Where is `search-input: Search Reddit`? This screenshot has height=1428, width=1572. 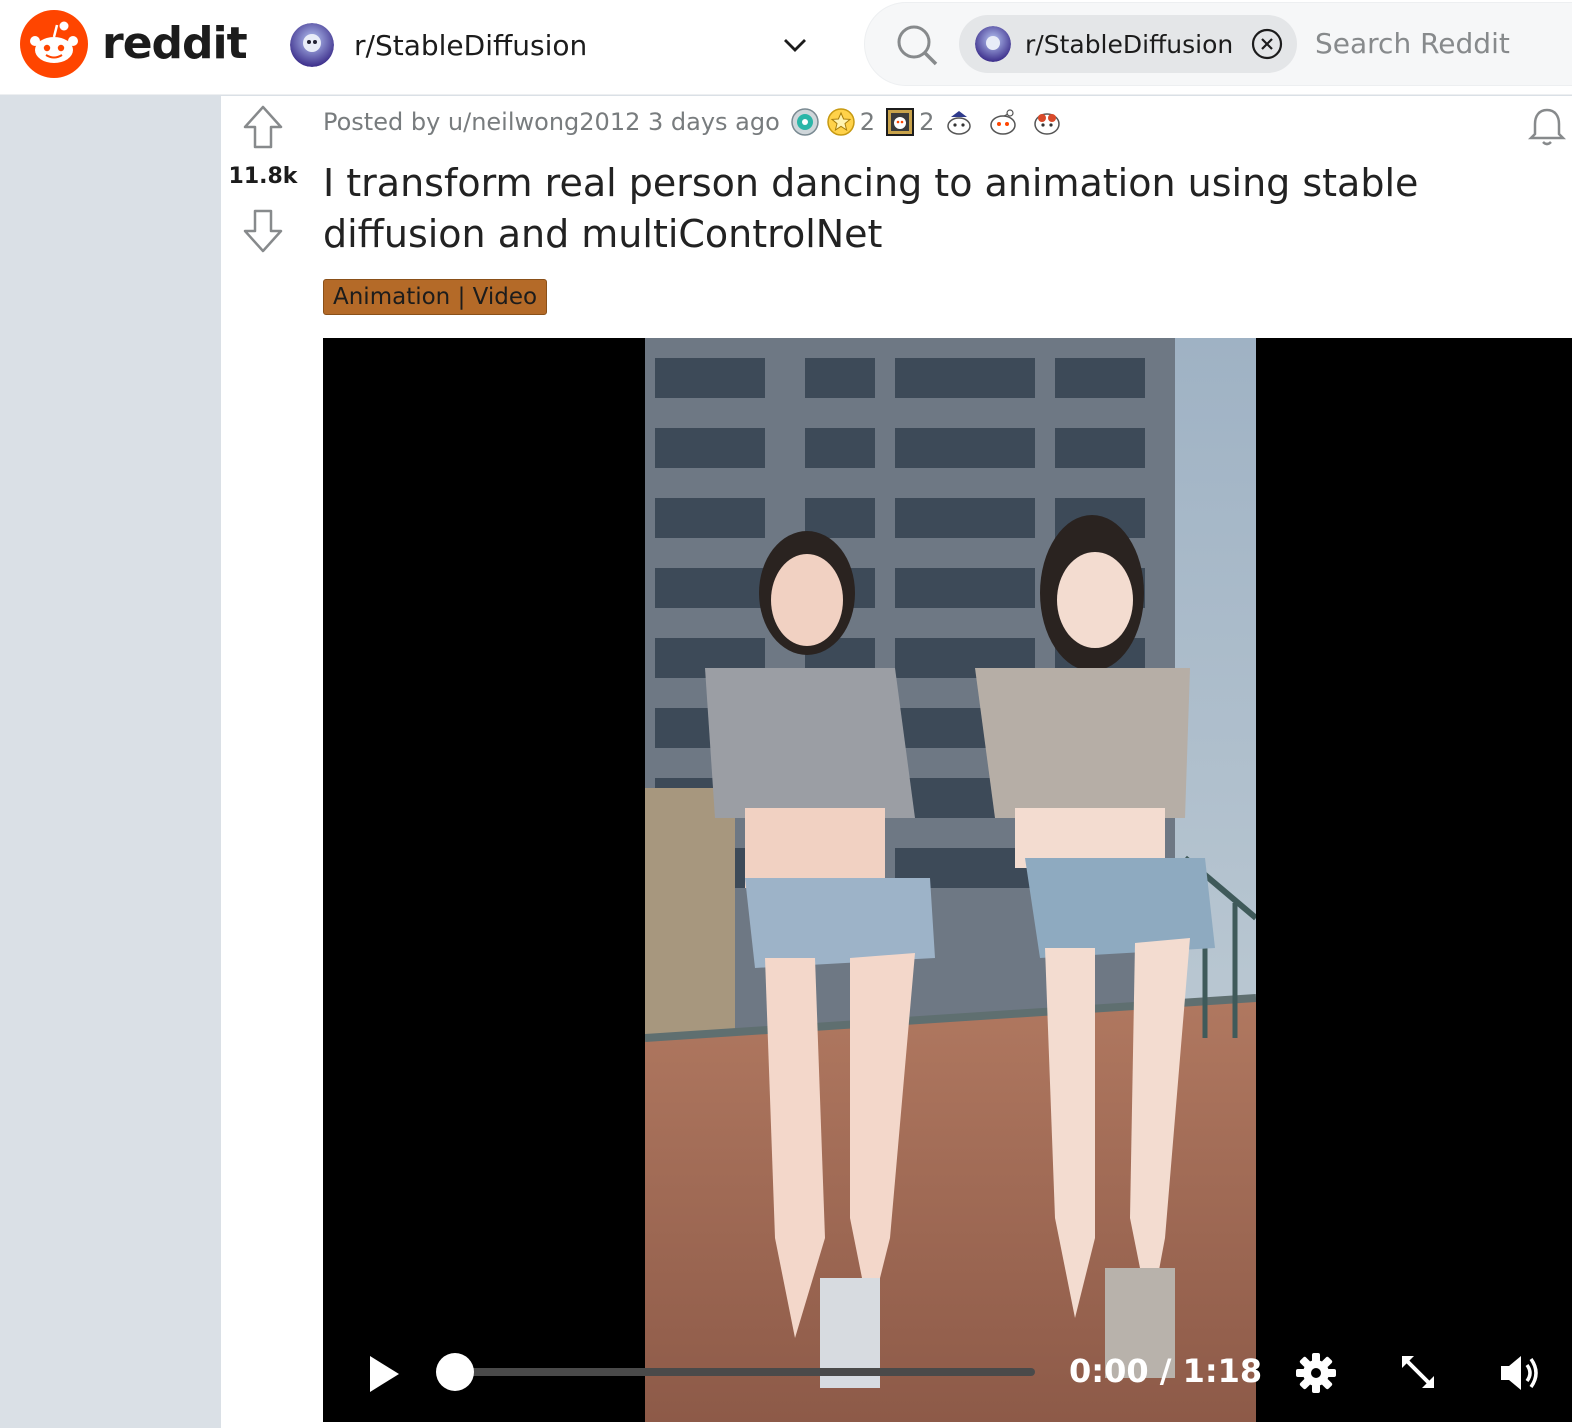
search-input: Search Reddit is located at coordinates (1412, 43).